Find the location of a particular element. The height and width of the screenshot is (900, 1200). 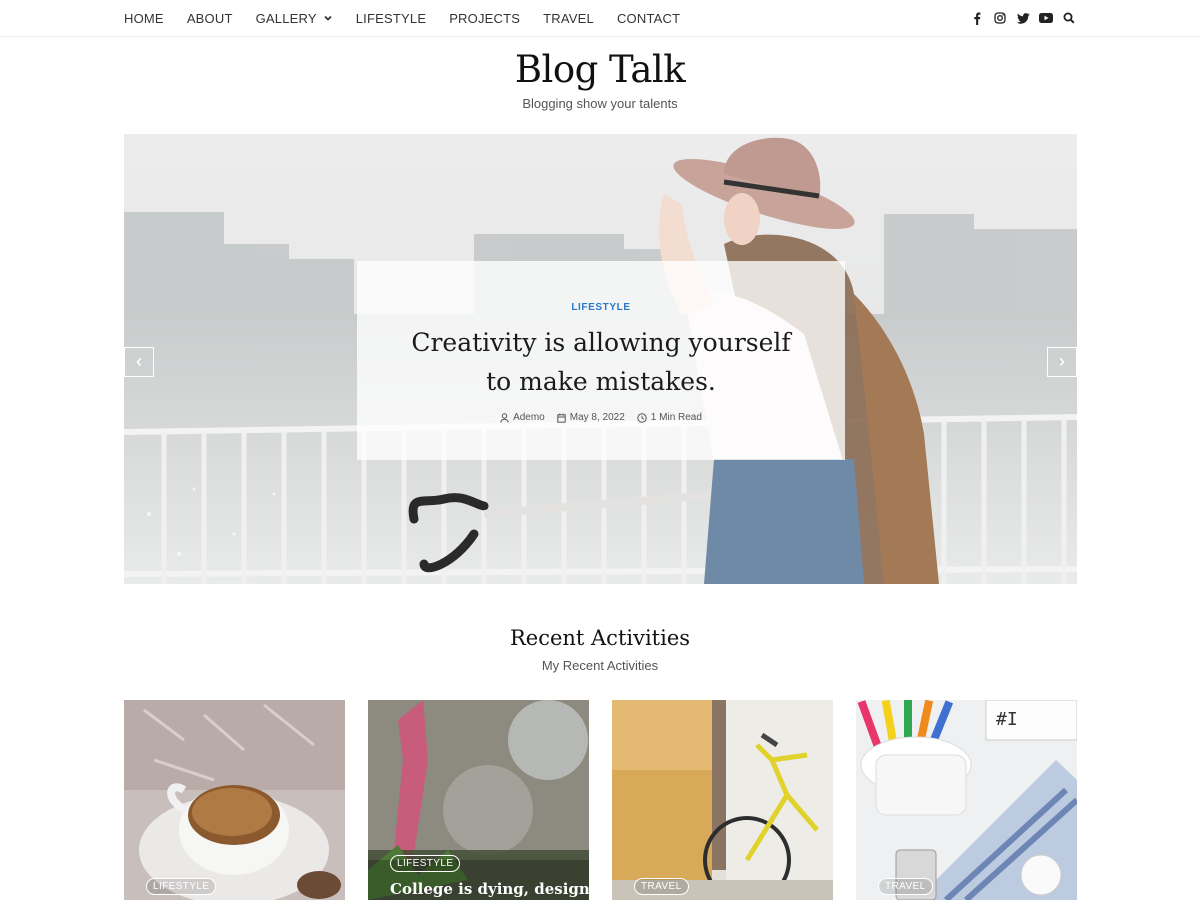

chevron-left-icon is located at coordinates (139, 362).